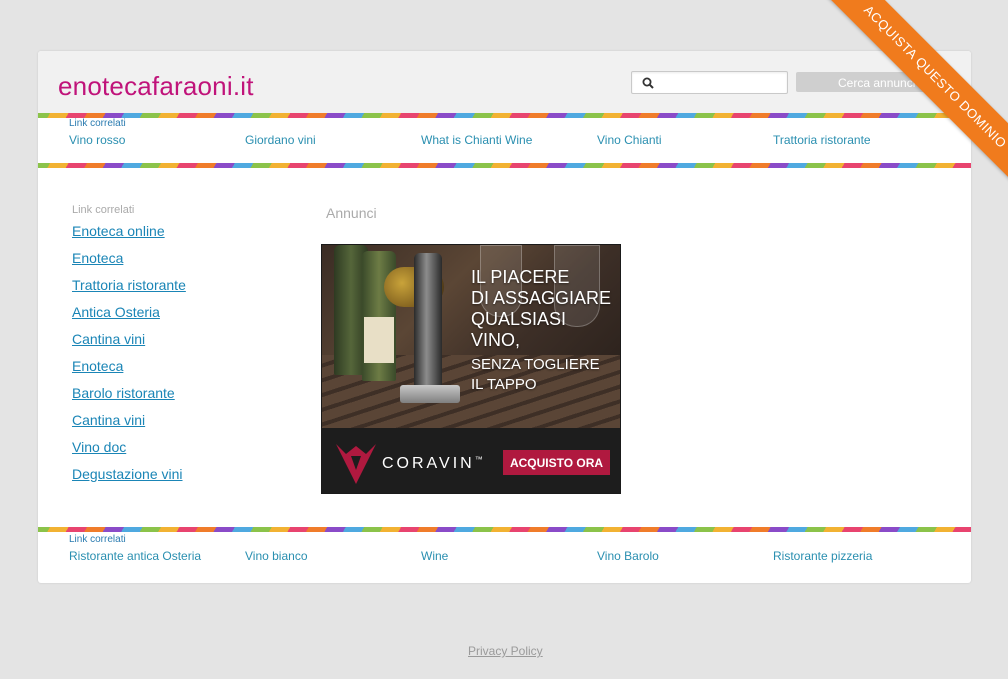  Describe the element at coordinates (116, 312) in the screenshot. I see `sidebar-link-4: Antica Osteria` at that location.